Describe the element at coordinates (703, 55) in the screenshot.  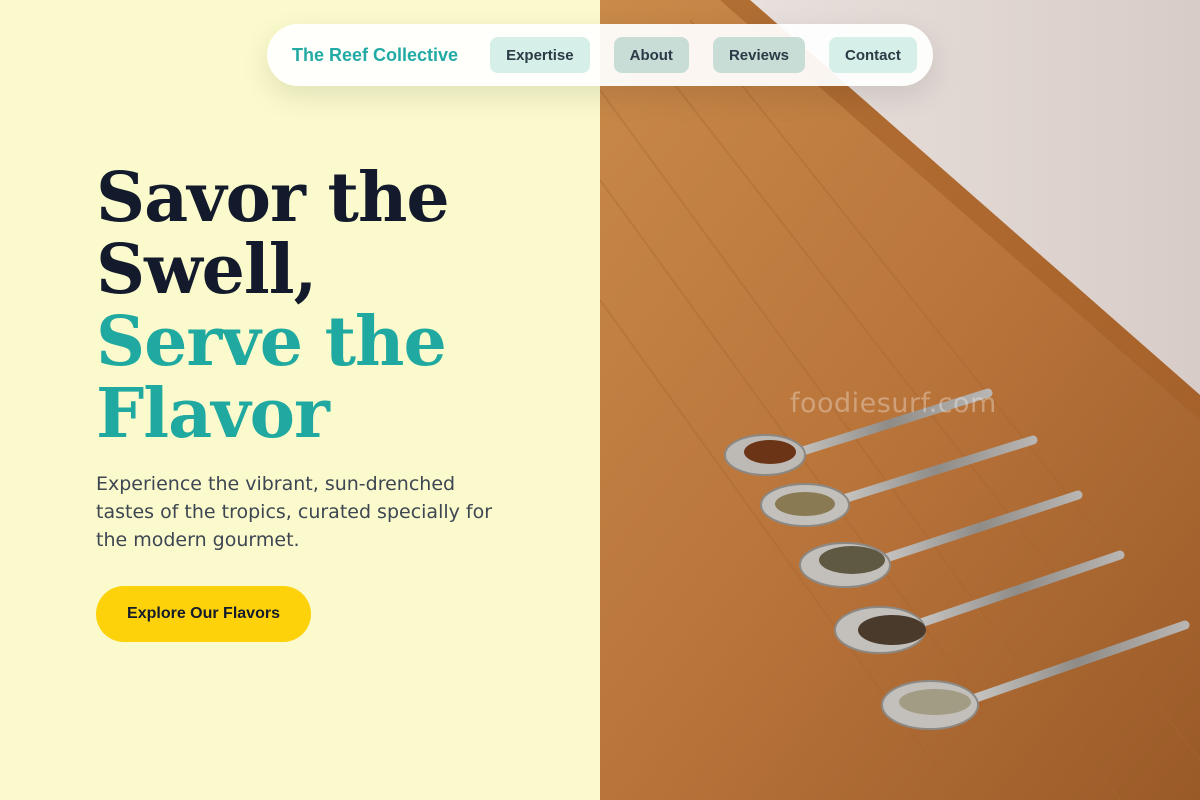
I see `nav-links: Expertise About Reviews Contact` at that location.